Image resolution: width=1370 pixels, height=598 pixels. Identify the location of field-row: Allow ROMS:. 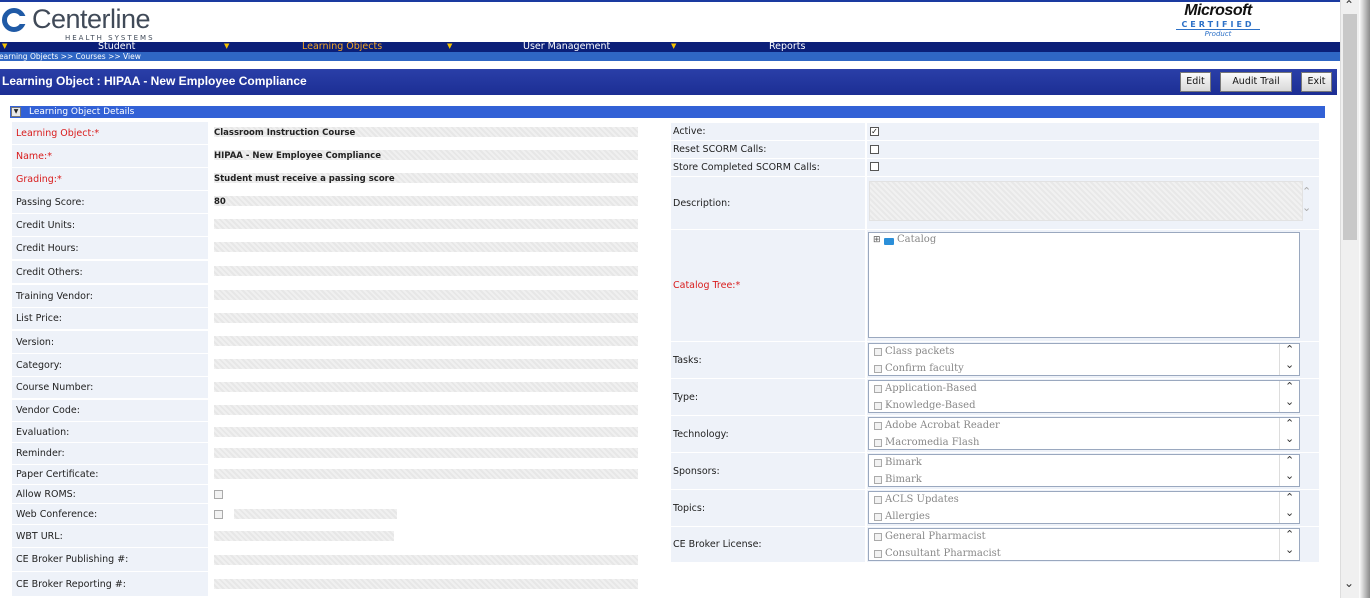
(337, 494).